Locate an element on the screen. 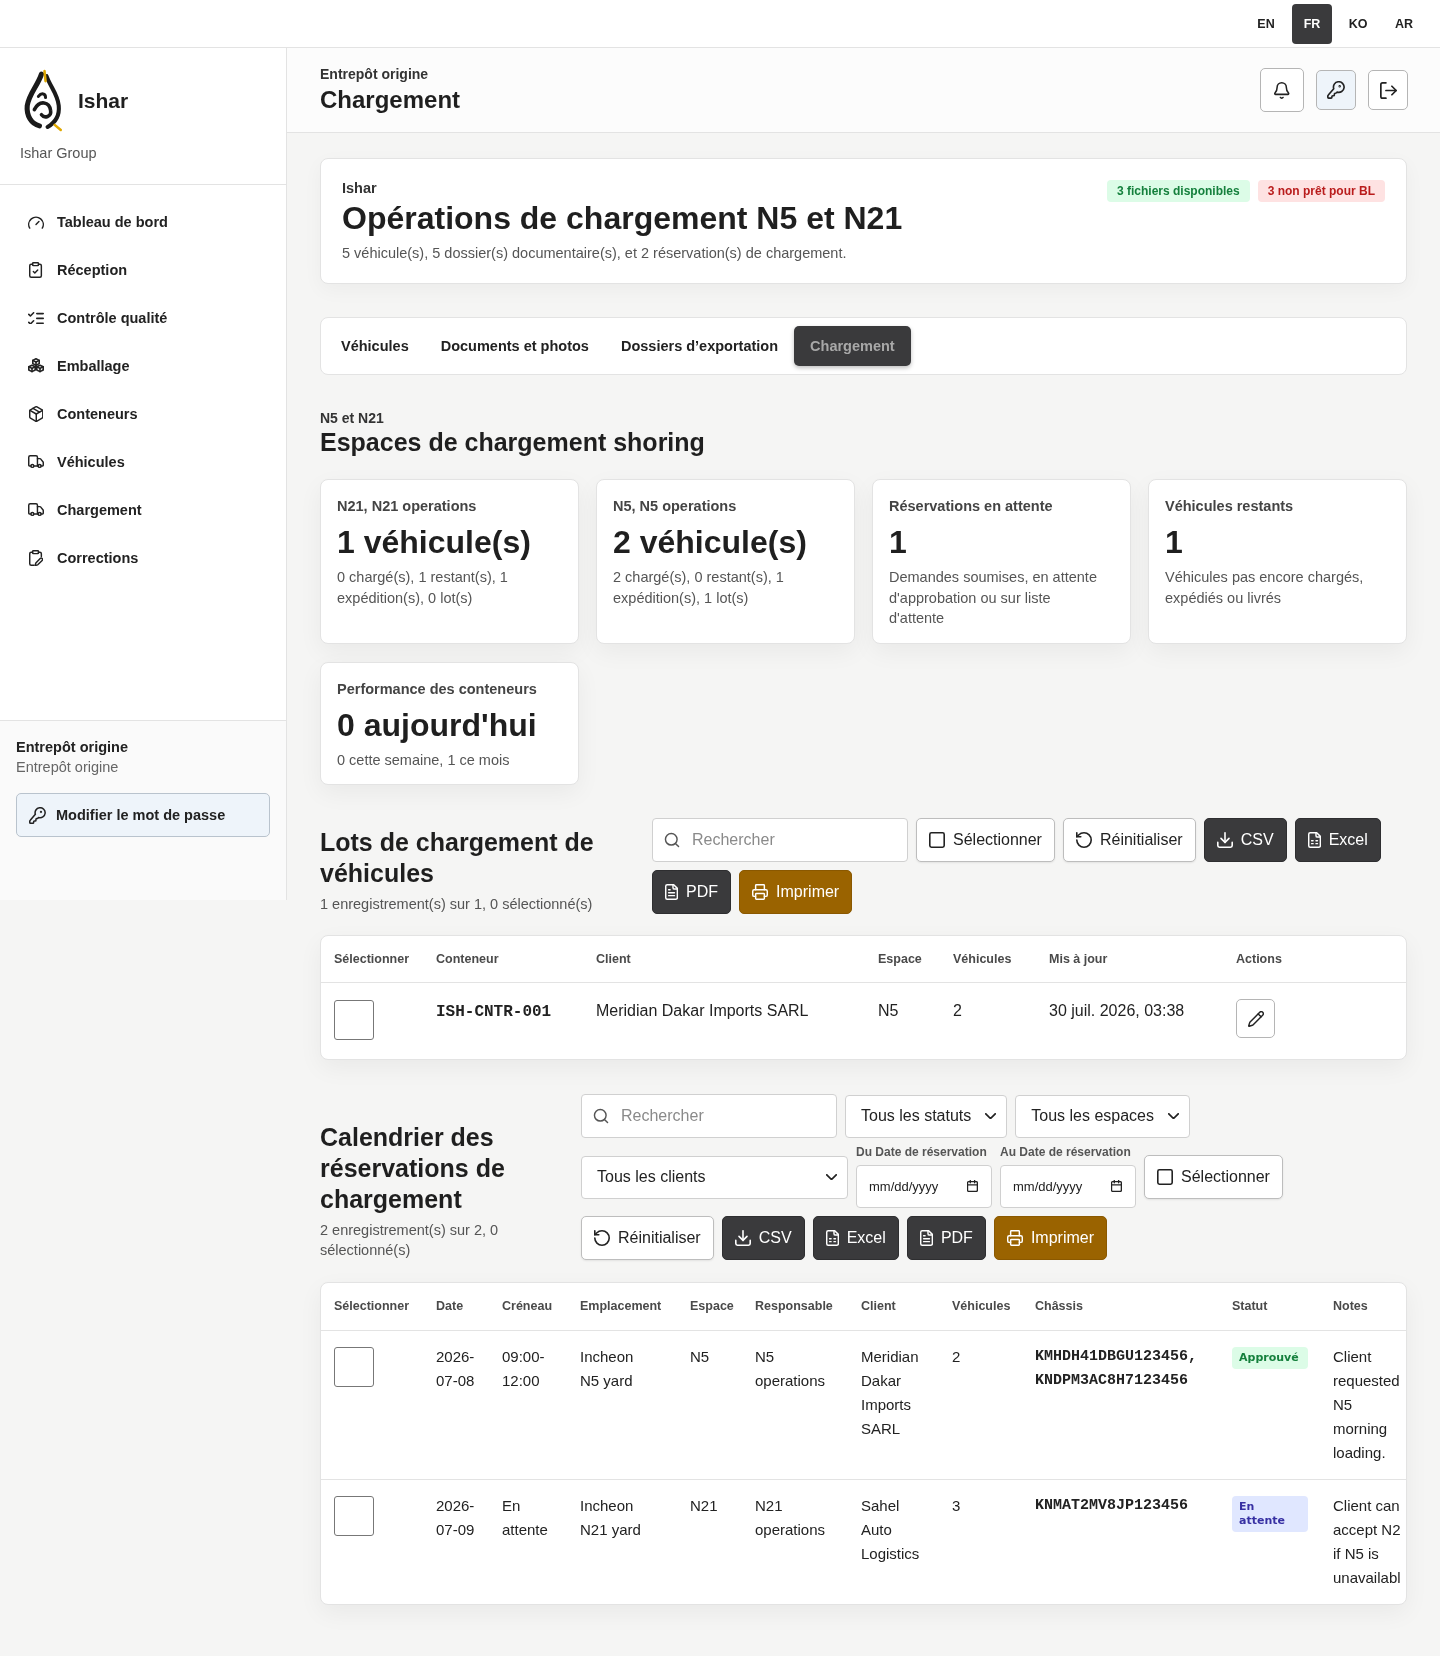 Image resolution: width=1440 pixels, height=1656 pixels. stat-label: Véhicules restants is located at coordinates (1229, 506).